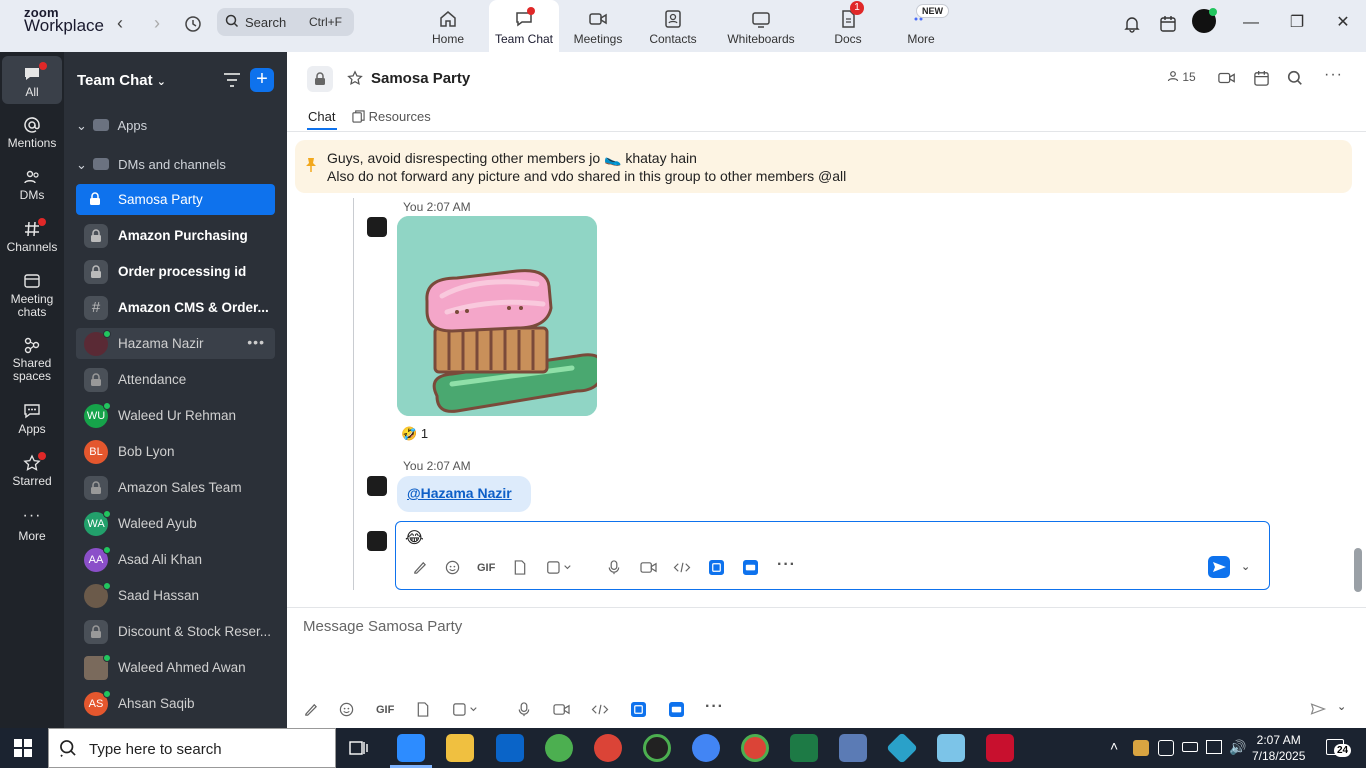  I want to click on restore-icon: ❐, so click(1297, 24).